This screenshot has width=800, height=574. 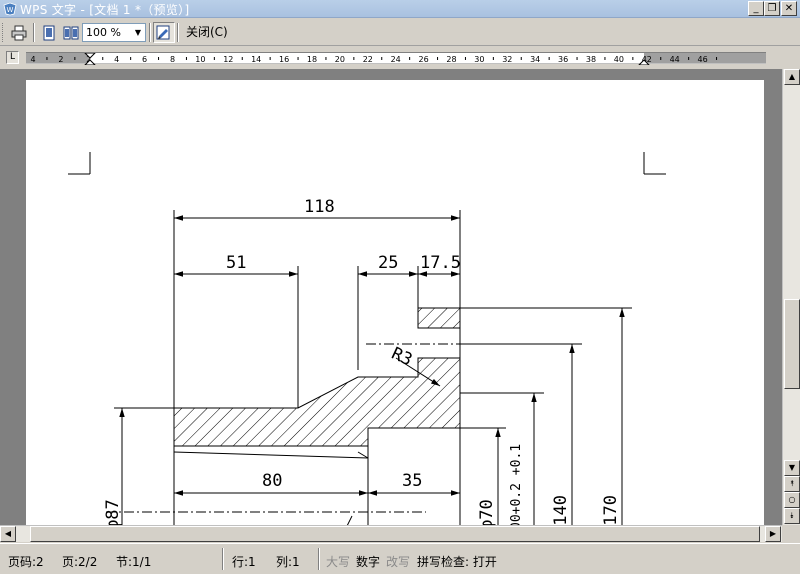 What do you see at coordinates (368, 59) in the screenshot?
I see `ruler-tick-label: 22` at bounding box center [368, 59].